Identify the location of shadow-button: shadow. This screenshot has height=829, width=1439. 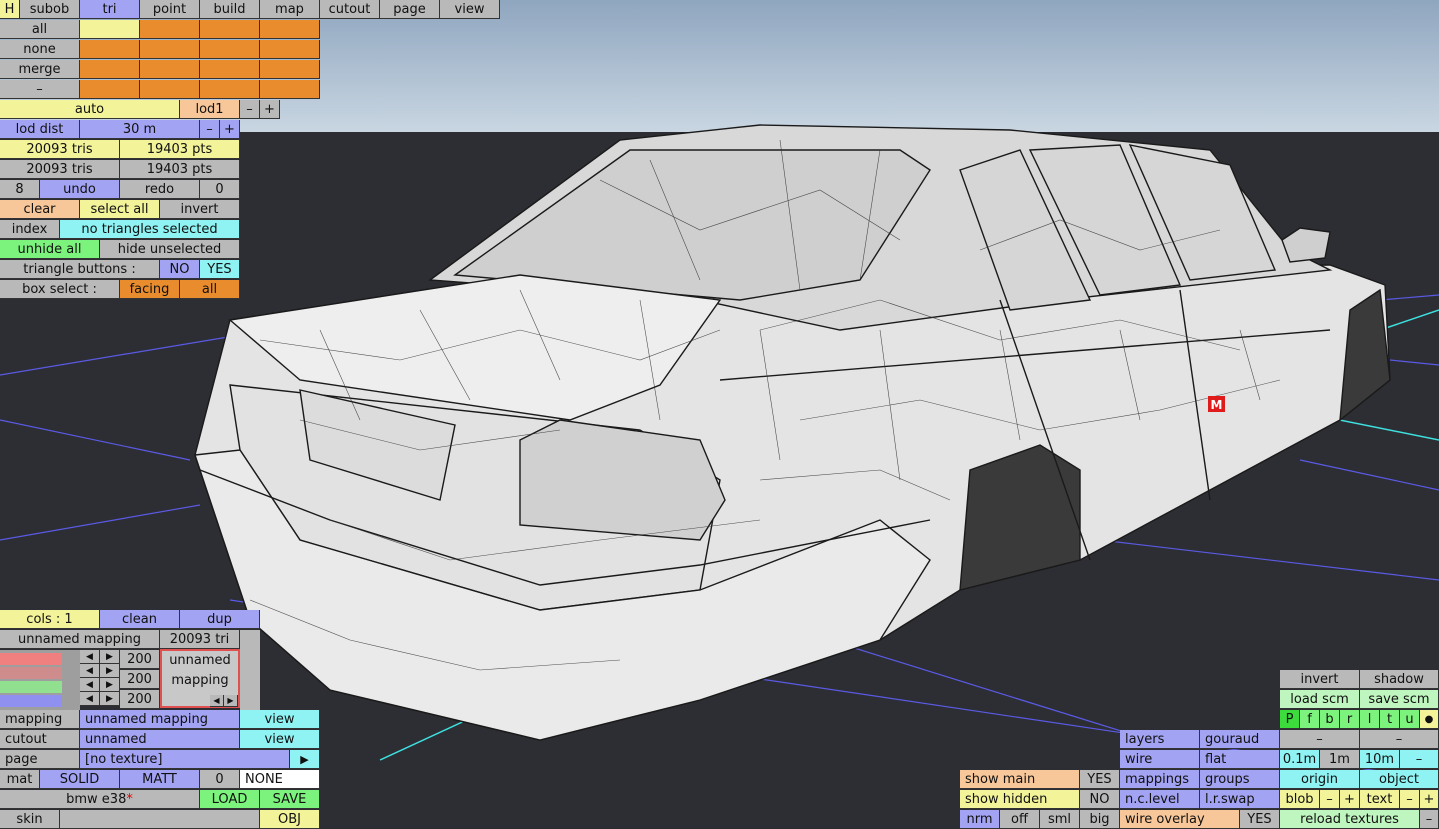
(1399, 679).